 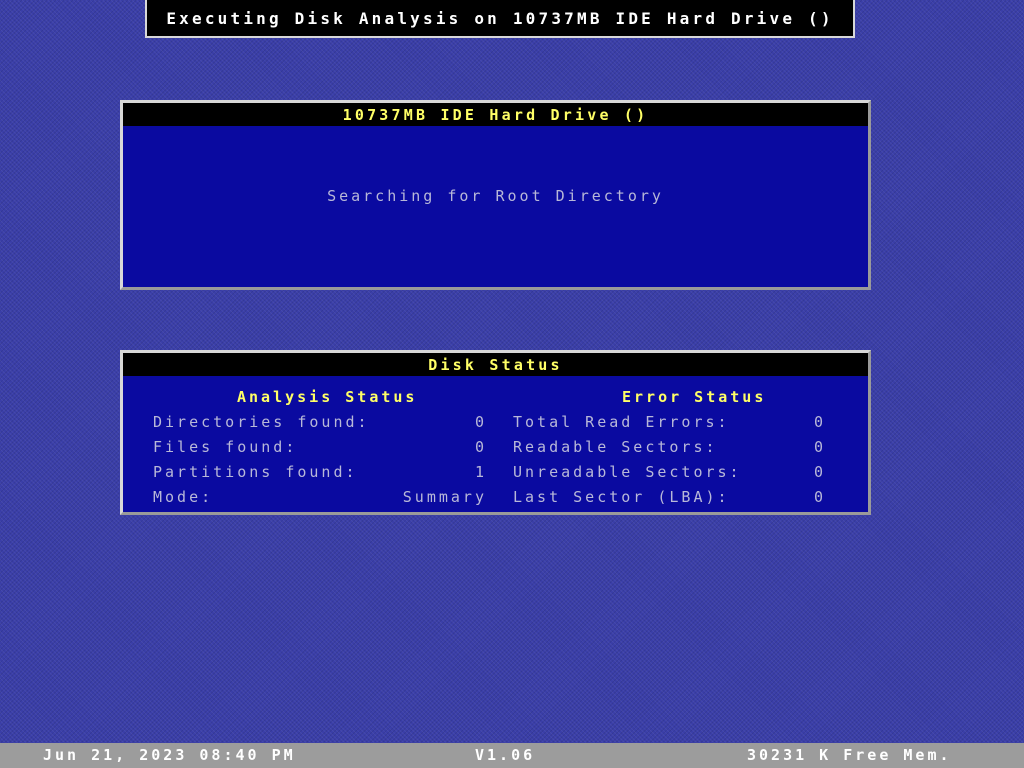 I want to click on last-sector-label: Last Sector (LBA):, so click(x=621, y=497).